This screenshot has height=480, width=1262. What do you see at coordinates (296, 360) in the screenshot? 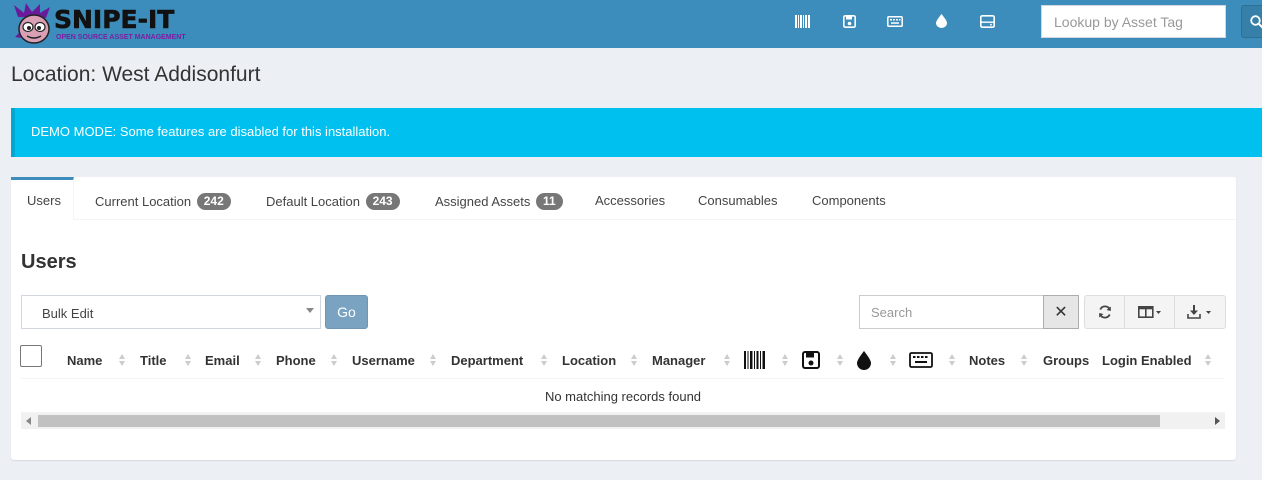
I see `column-header-phone: Phone` at bounding box center [296, 360].